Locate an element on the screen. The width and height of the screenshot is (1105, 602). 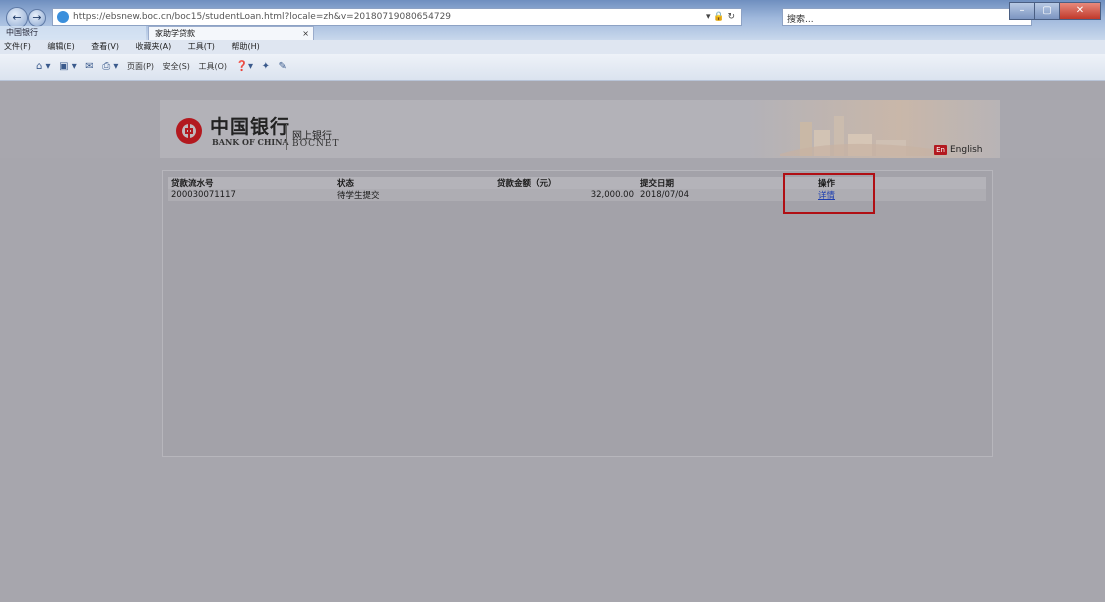
annotation-highlight-box is located at coordinates (829, 193).